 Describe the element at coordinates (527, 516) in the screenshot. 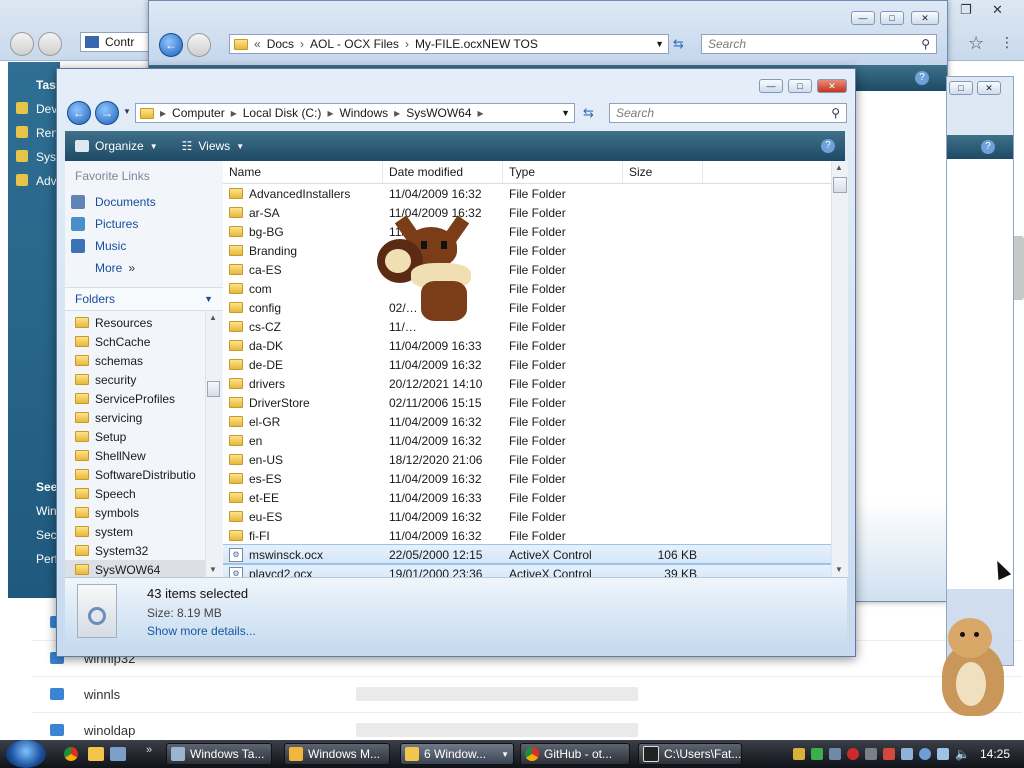

I see `file-row: eu-ES 11/04/2009 16:32 File Folder` at that location.